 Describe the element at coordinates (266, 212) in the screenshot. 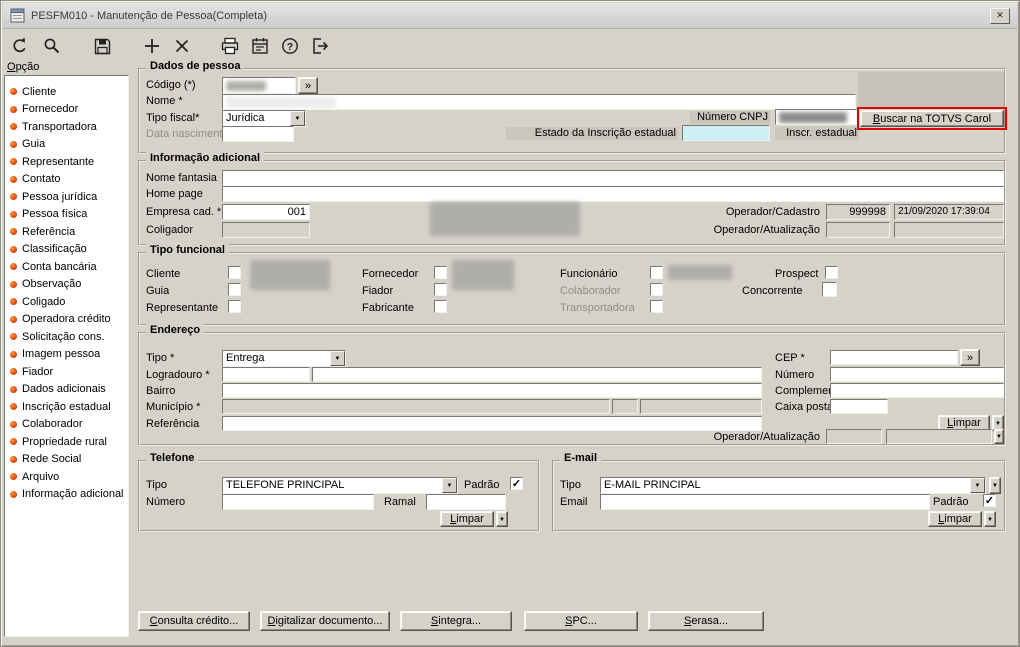

I see `empresa-cad-field: 001` at that location.